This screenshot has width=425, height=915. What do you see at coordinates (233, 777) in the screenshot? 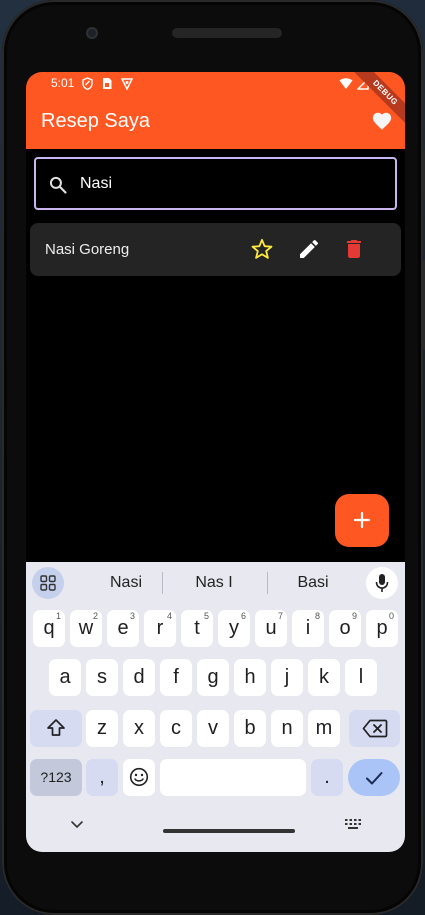
I see `space-key` at bounding box center [233, 777].